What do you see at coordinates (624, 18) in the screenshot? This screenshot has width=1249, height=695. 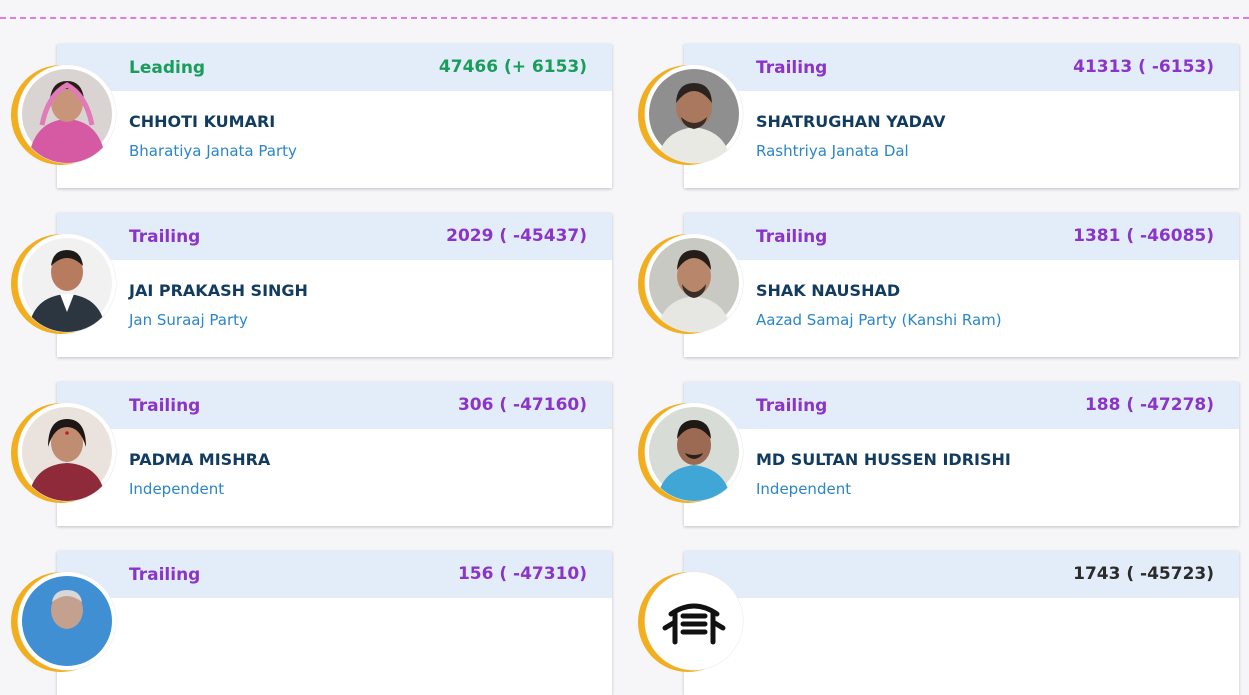 I see `dashed-divider` at bounding box center [624, 18].